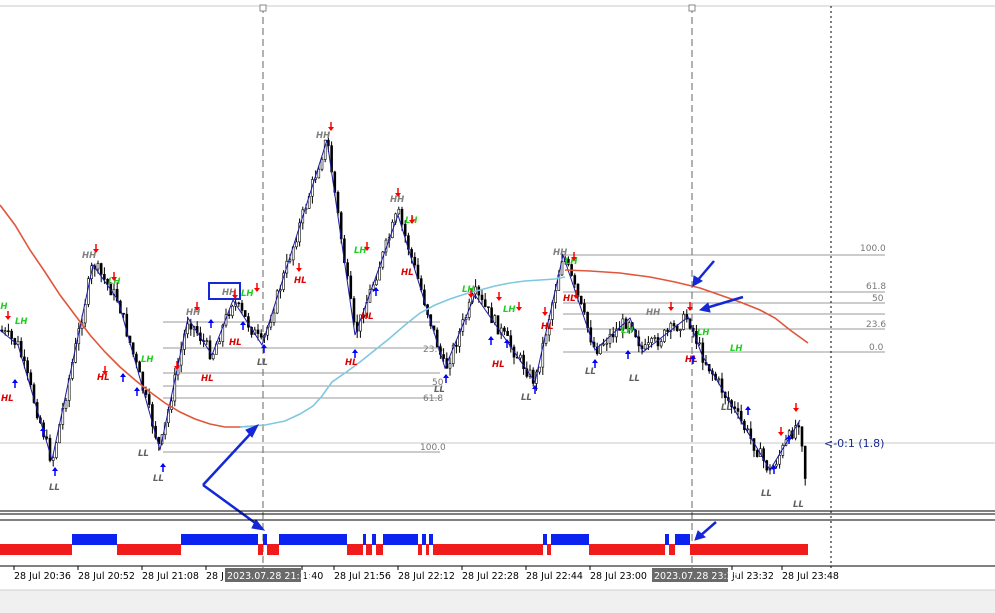  Describe the element at coordinates (876, 348) in the screenshot. I see `fib-label: 0.0` at that location.